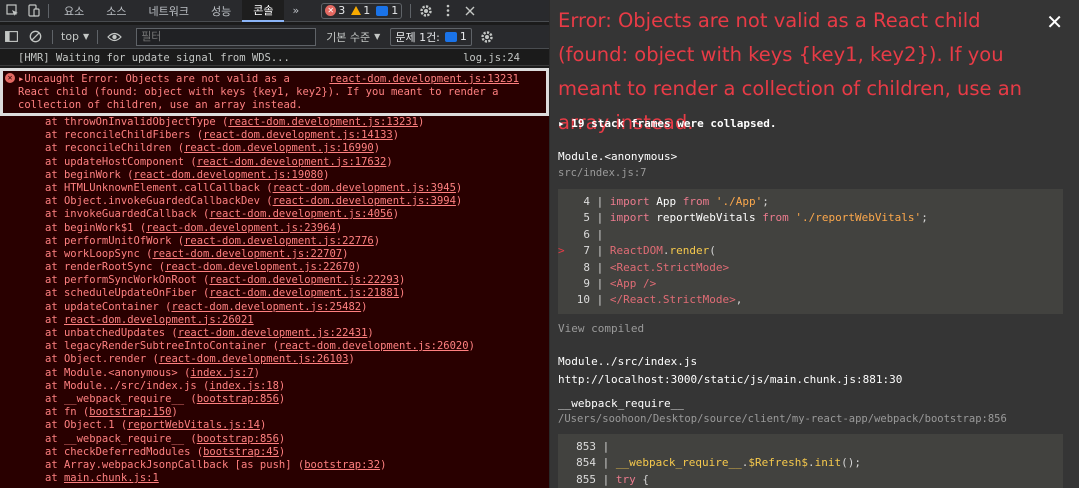 This screenshot has width=1079, height=488. What do you see at coordinates (111, 372) in the screenshot?
I see `stack-frame-function: at Module.<anonymous>` at bounding box center [111, 372].